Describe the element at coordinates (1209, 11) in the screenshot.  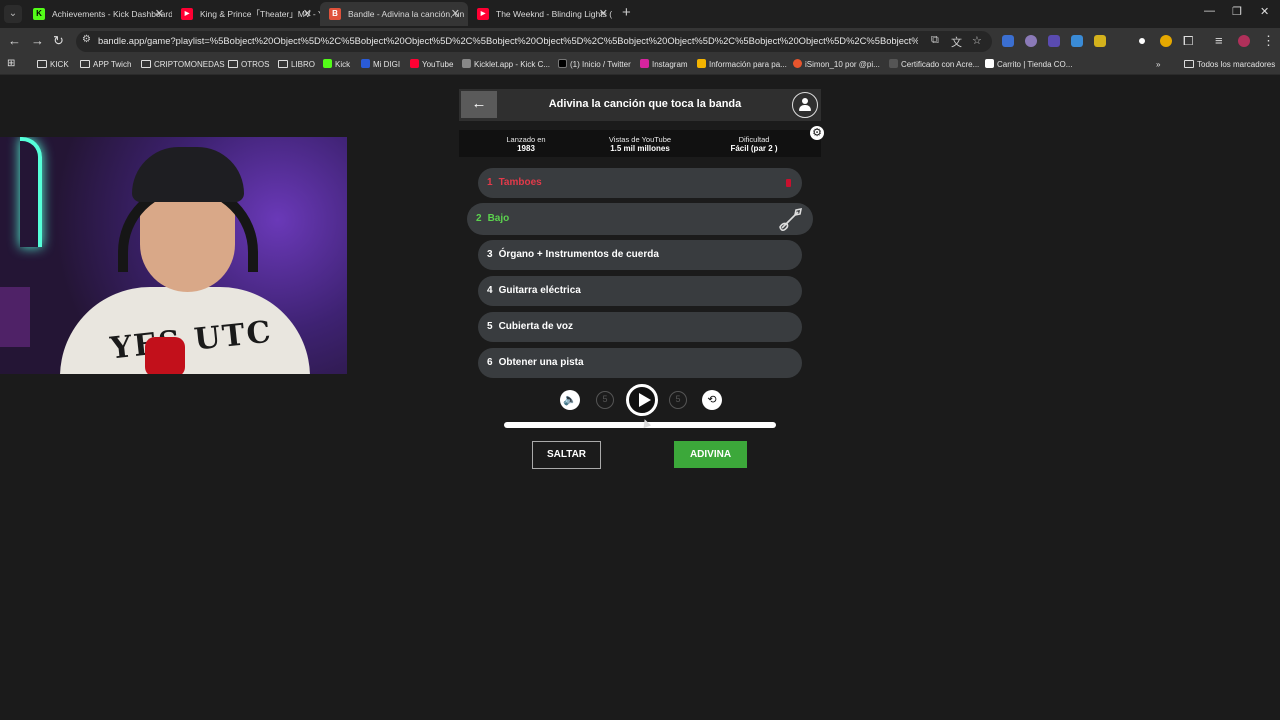
I see `minimize-icon: —` at that location.